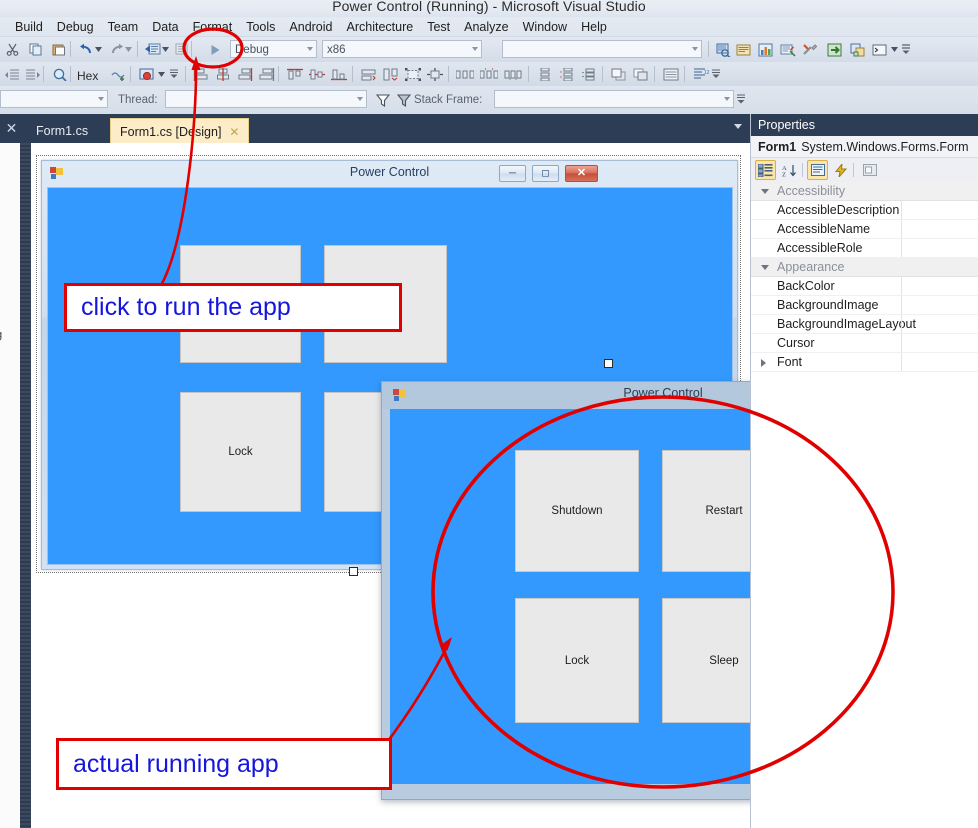  Describe the element at coordinates (266, 74) in the screenshot. I see `align-right-edges-icon` at that location.